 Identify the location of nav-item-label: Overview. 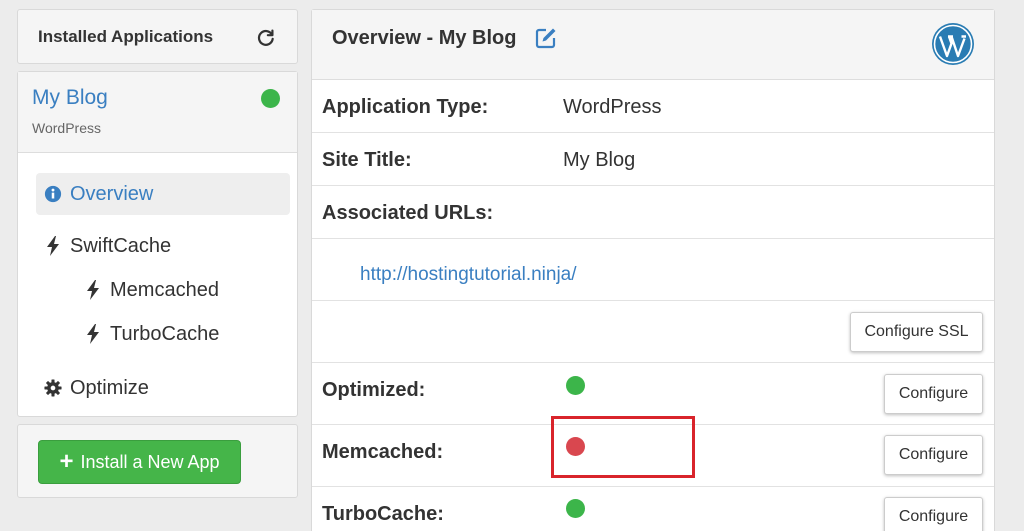
(112, 193).